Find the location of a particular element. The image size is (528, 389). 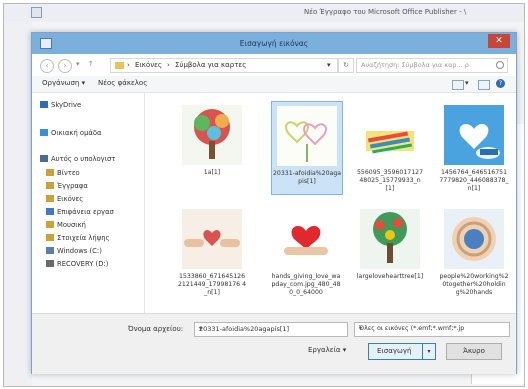

tools-button: Εργαλεία ▾ is located at coordinates (327, 350).